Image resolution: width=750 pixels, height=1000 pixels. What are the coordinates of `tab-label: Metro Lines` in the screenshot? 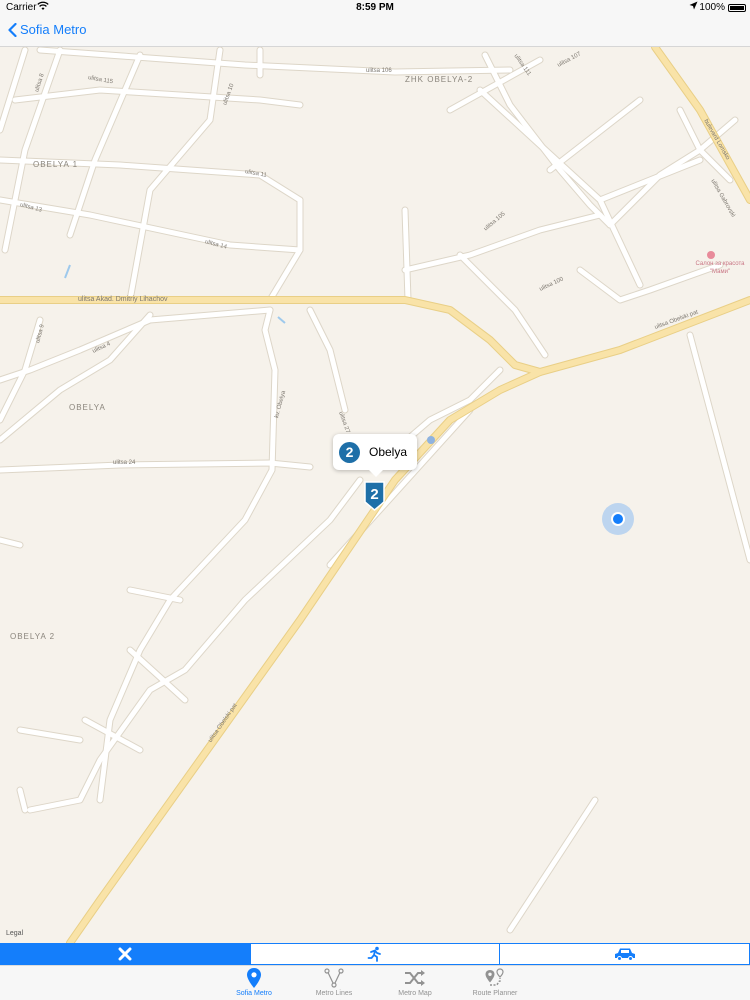 It's located at (334, 993).